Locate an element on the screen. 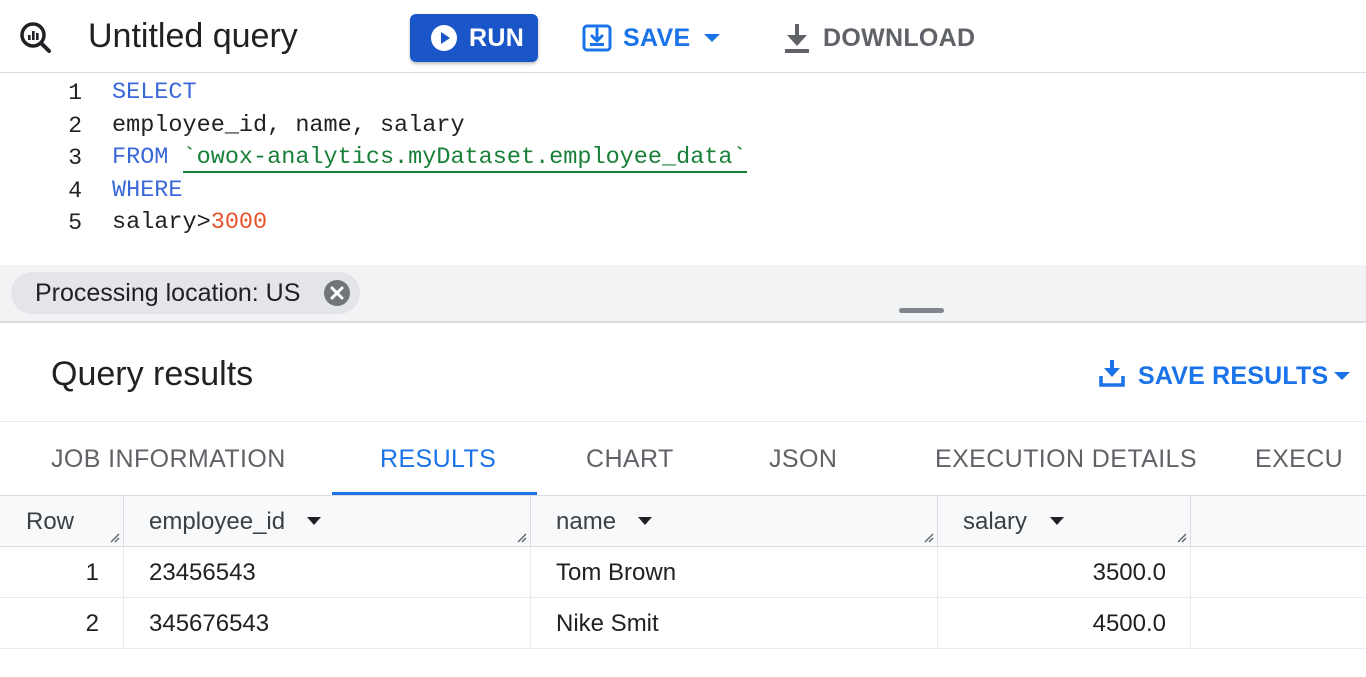 This screenshot has width=1366, height=677. line-number-gutter: 12345 is located at coordinates (61, 158).